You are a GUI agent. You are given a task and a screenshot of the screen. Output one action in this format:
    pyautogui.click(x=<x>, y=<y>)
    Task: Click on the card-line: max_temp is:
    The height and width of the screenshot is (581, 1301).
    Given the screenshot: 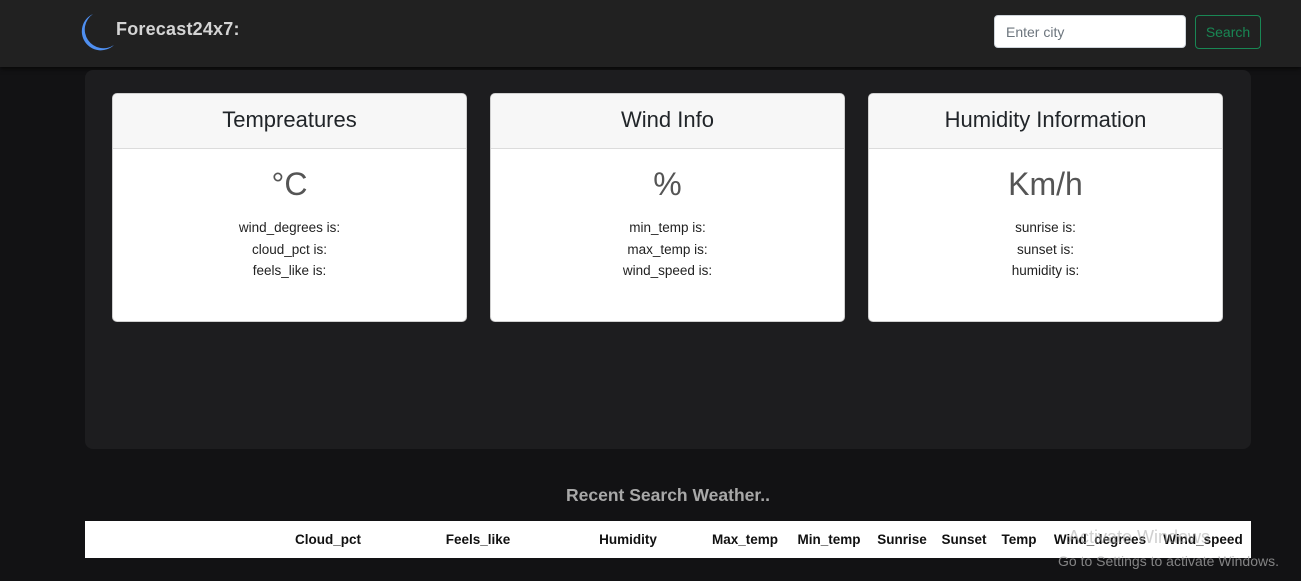 What is the action you would take?
    pyautogui.click(x=667, y=249)
    